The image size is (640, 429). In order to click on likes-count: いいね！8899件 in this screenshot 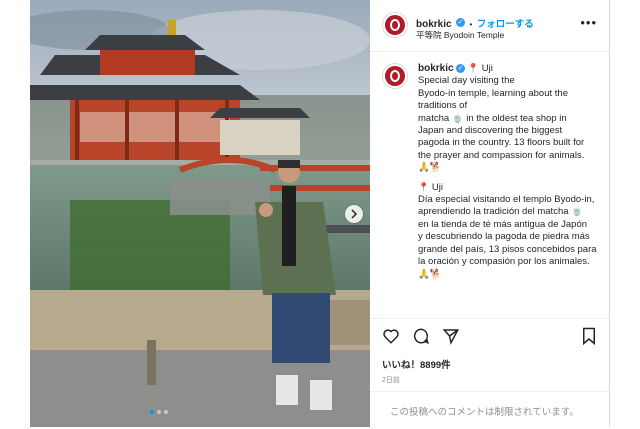, I will do `click(416, 364)`.